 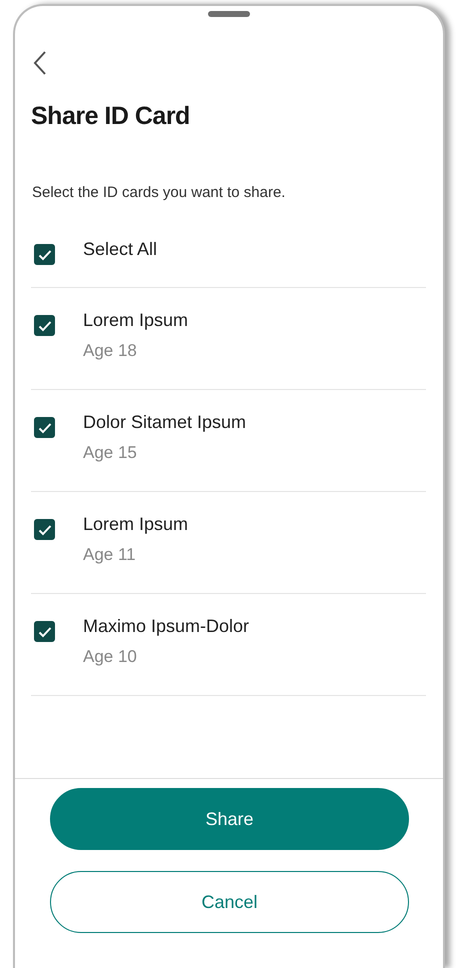 I want to click on card-age: Age 11, so click(x=110, y=555).